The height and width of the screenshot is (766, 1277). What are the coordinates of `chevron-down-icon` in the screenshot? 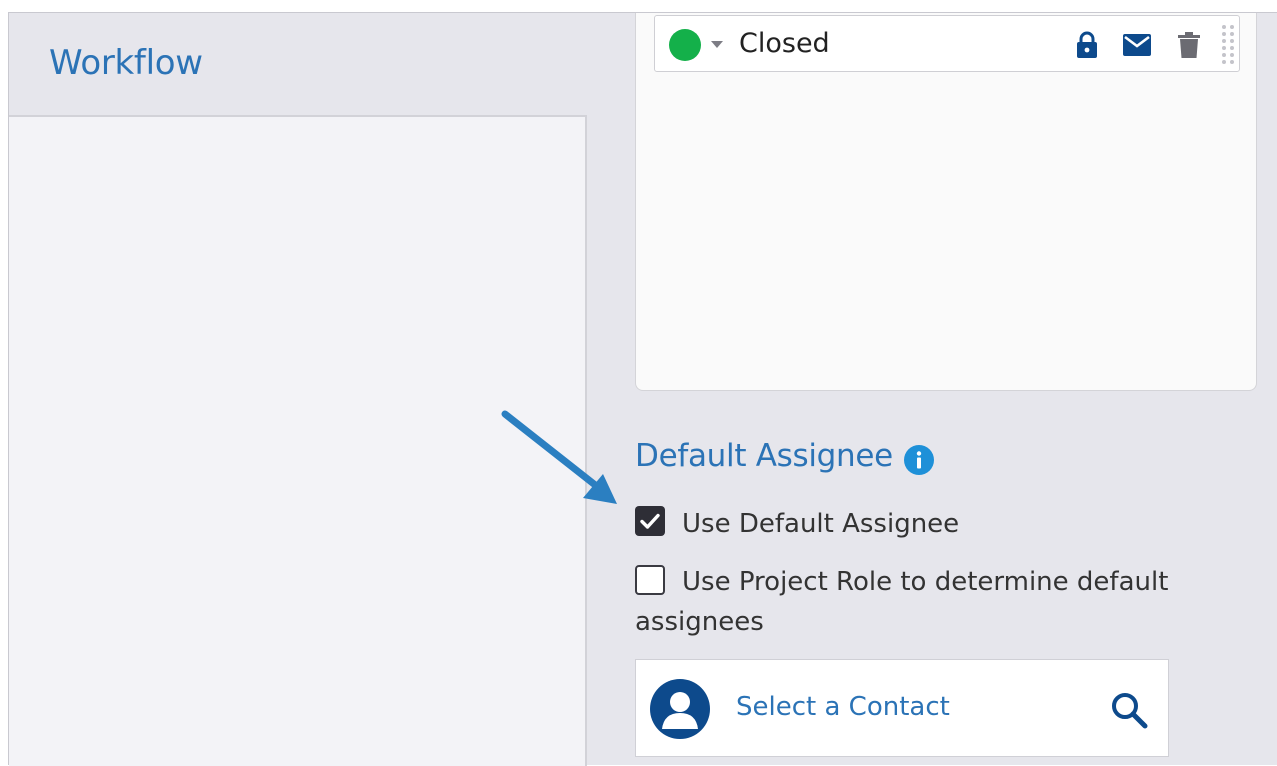 It's located at (717, 44).